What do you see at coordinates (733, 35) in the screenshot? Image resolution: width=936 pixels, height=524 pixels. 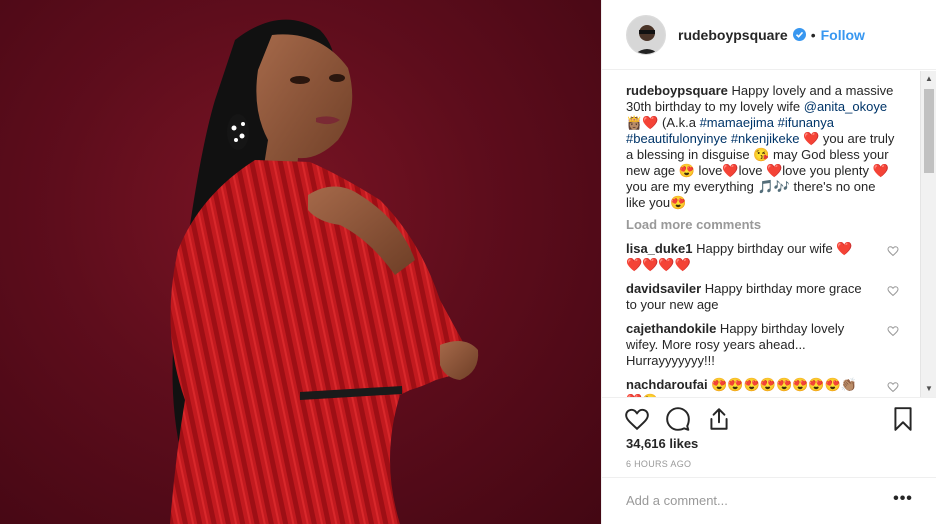 I see `header-username: rudeboypsquare` at bounding box center [733, 35].